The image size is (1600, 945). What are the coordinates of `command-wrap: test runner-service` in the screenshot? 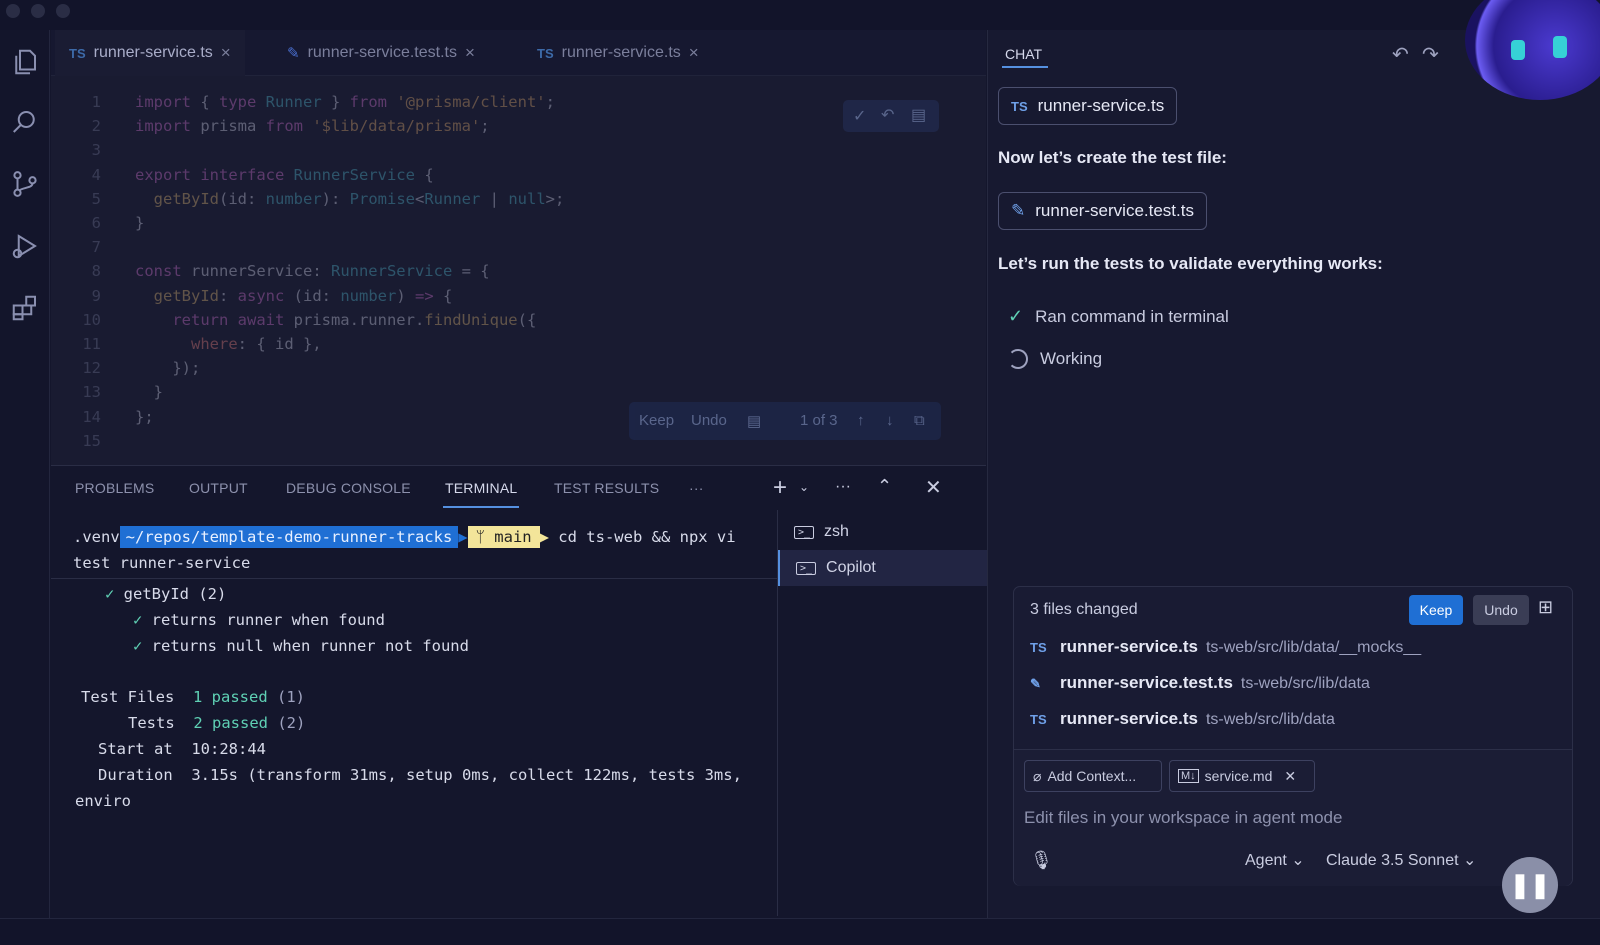 It's located at (162, 563).